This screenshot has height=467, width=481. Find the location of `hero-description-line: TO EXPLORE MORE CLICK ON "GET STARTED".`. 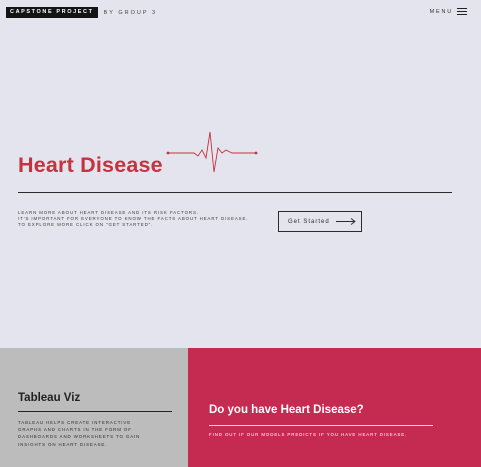

hero-description-line: TO EXPLORE MORE CLICK ON "GET STARTED". is located at coordinates (86, 225).